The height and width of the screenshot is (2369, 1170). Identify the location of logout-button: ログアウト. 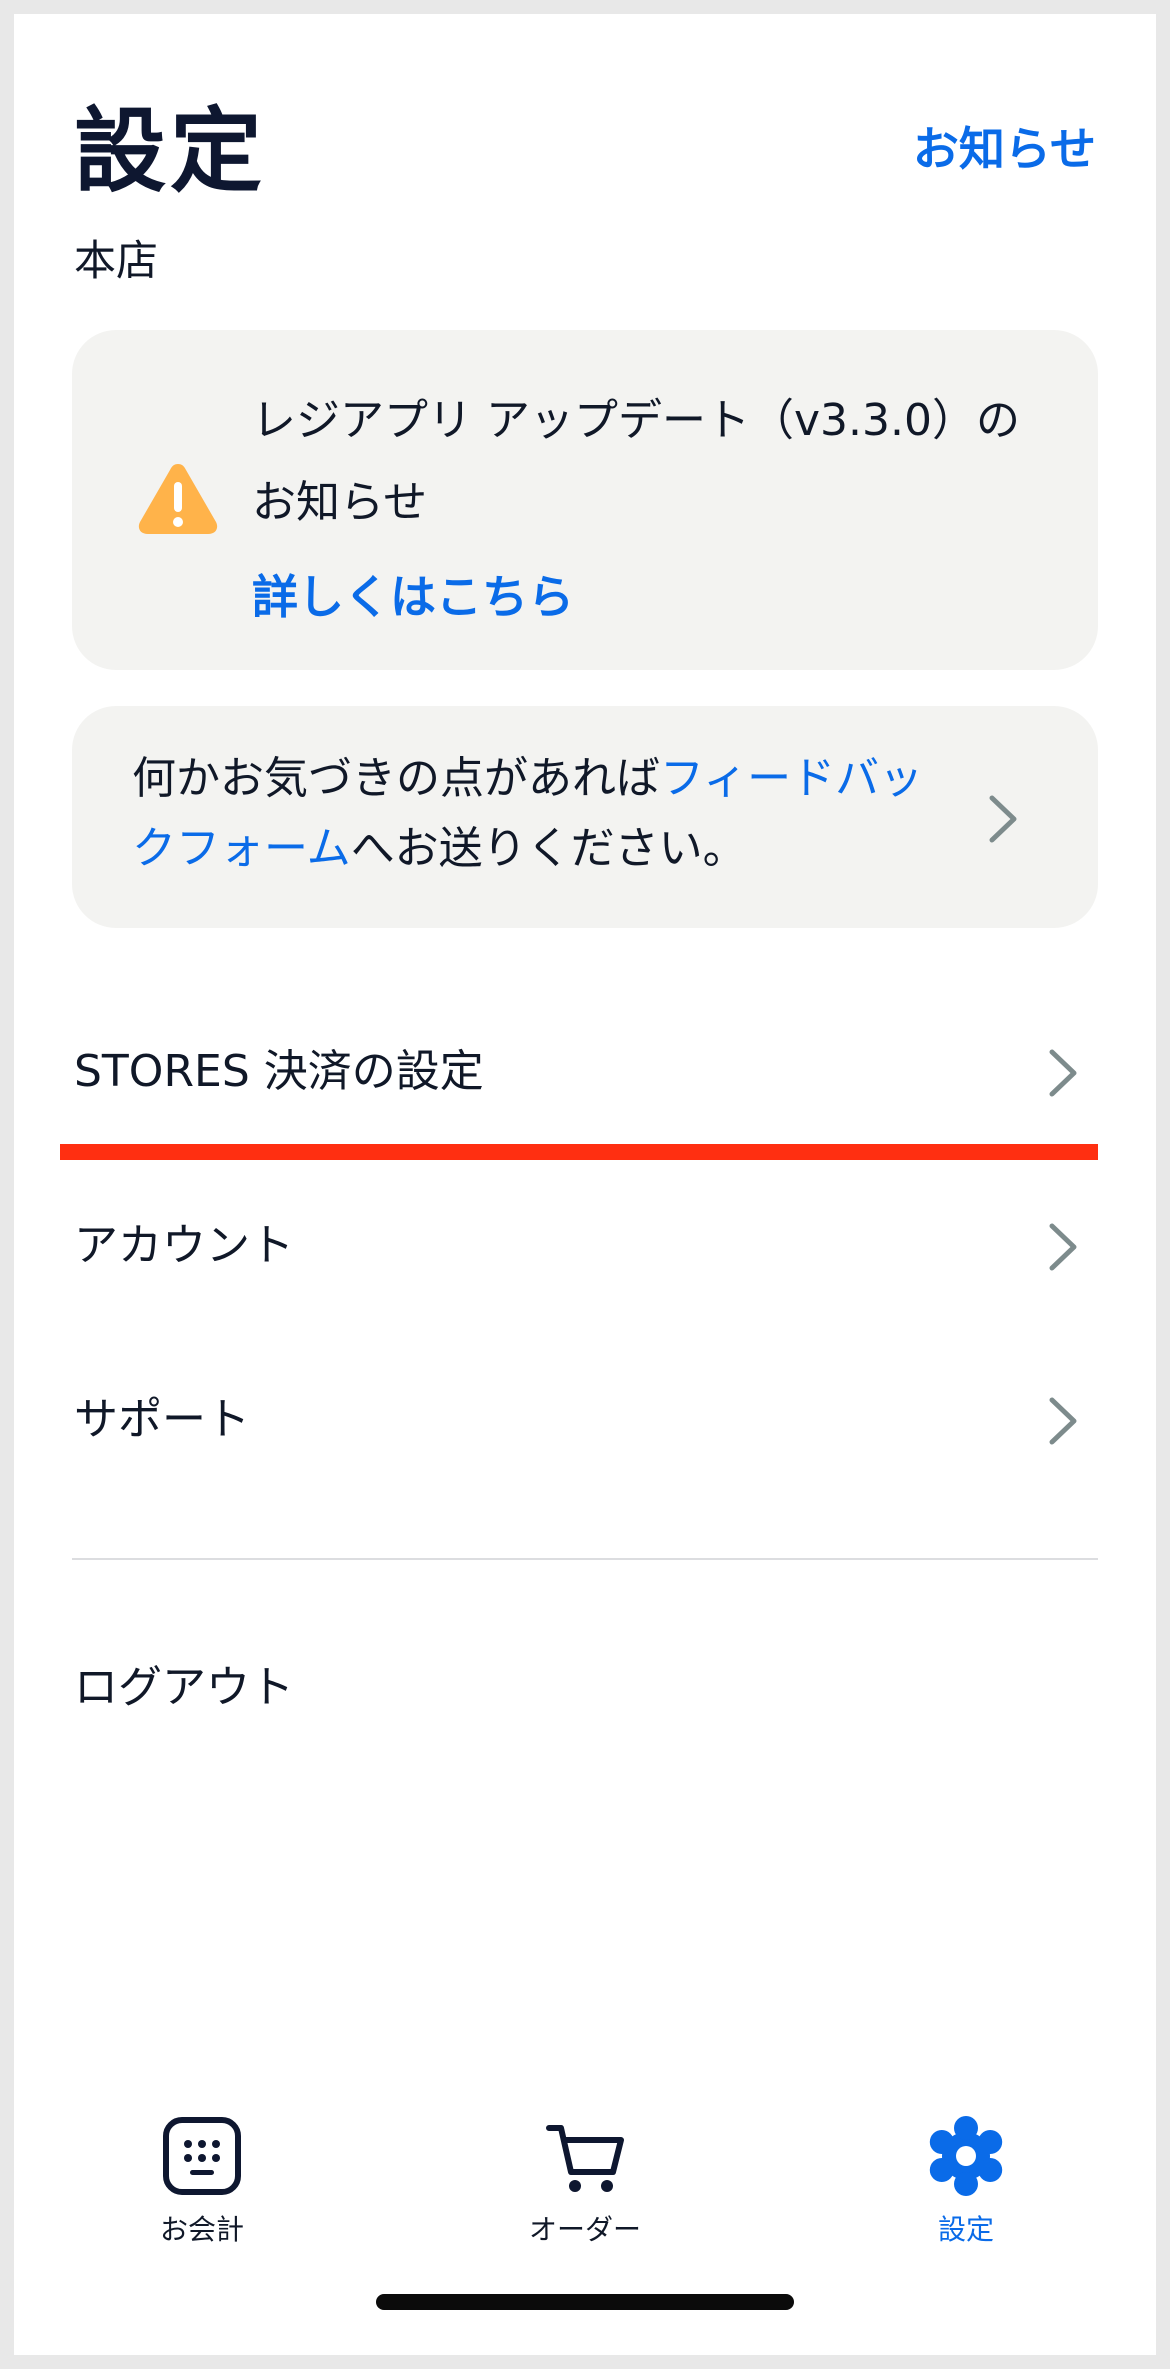
(585, 1688).